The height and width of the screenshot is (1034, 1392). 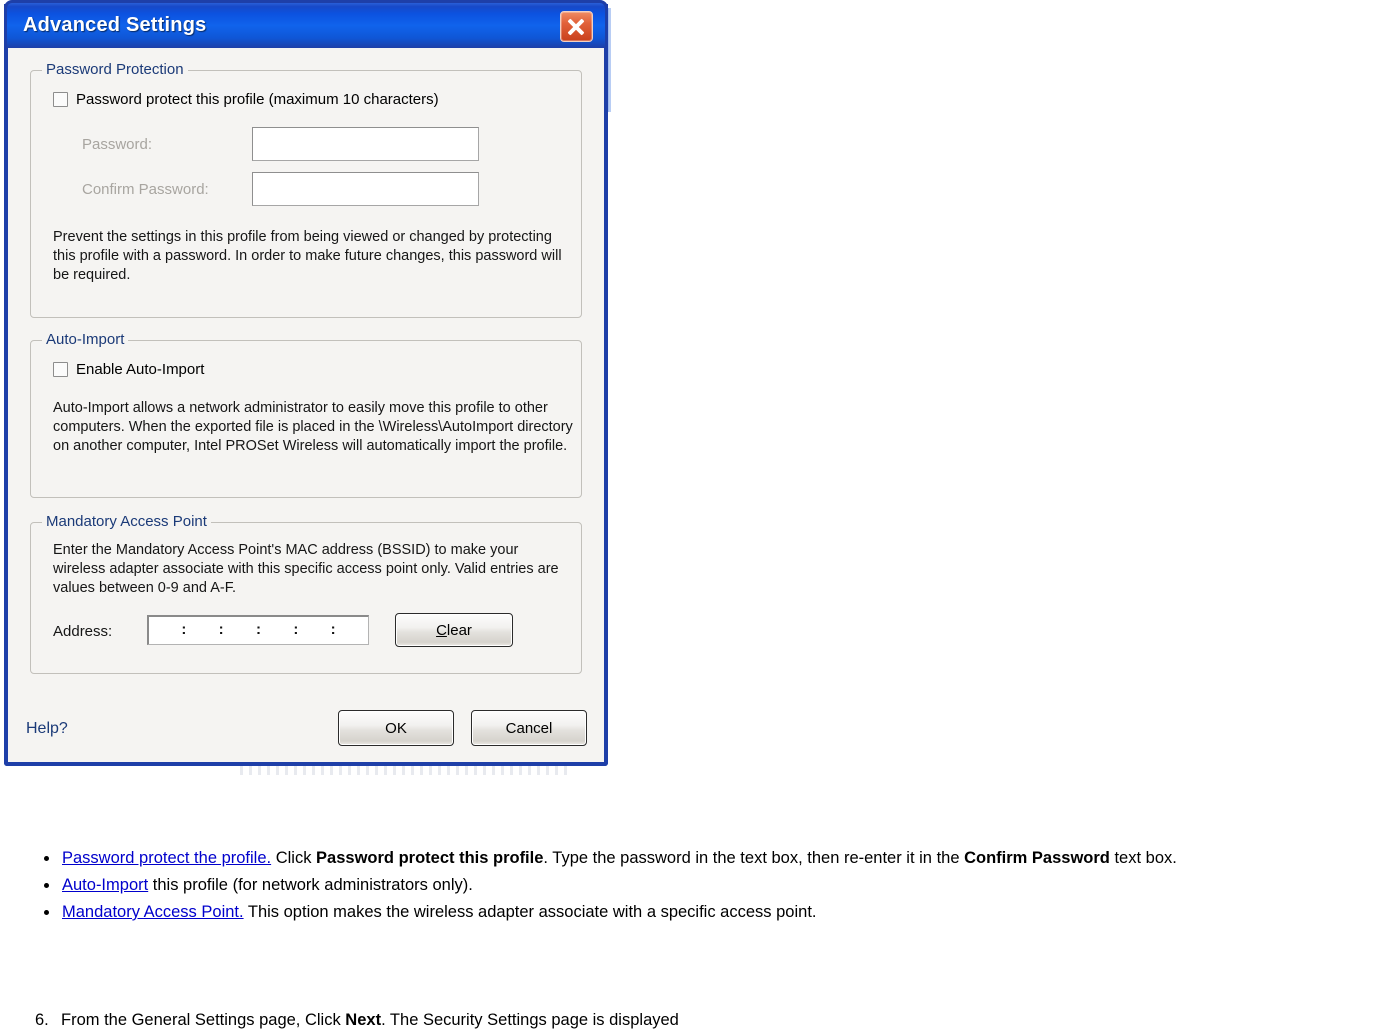 I want to click on mandatory-access-point-group-title: Mandatory Access Point, so click(x=126, y=521).